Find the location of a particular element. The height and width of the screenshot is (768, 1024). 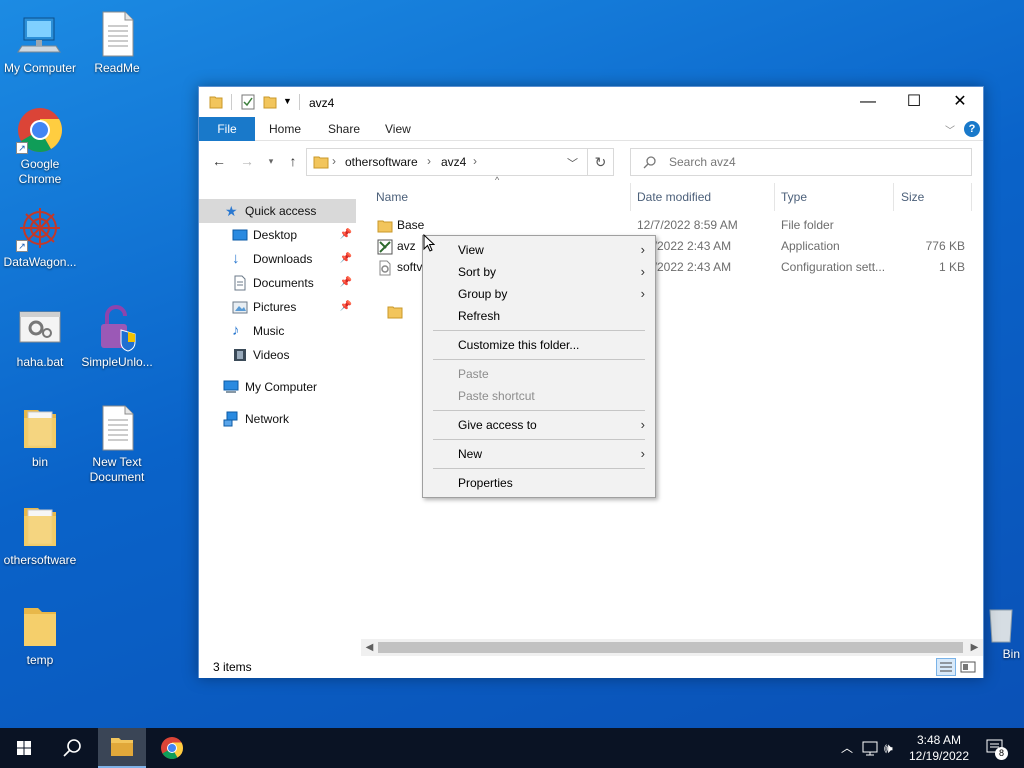

notifications-button: 8 is located at coordinates (995, 748).